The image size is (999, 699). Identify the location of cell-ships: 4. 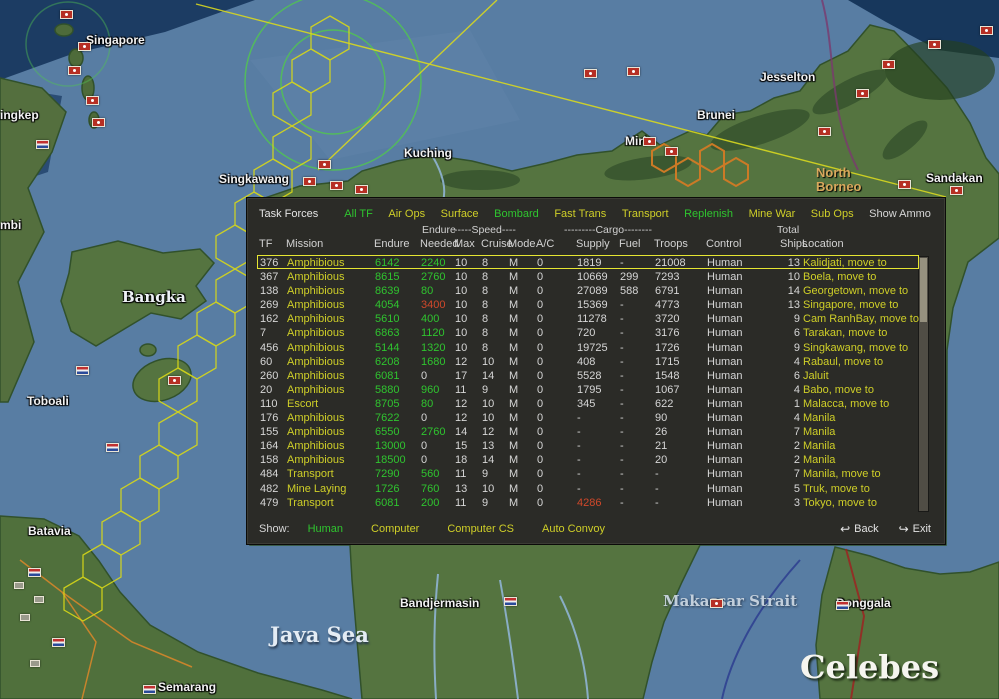
(796, 361).